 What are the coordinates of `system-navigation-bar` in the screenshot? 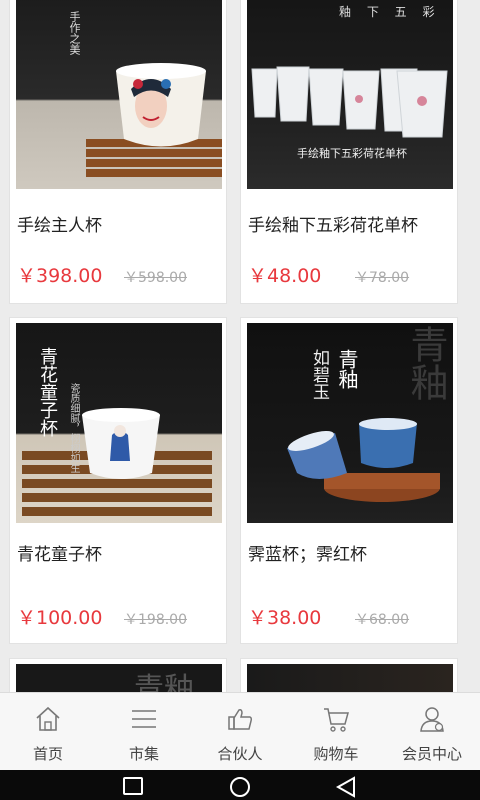 It's located at (240, 785).